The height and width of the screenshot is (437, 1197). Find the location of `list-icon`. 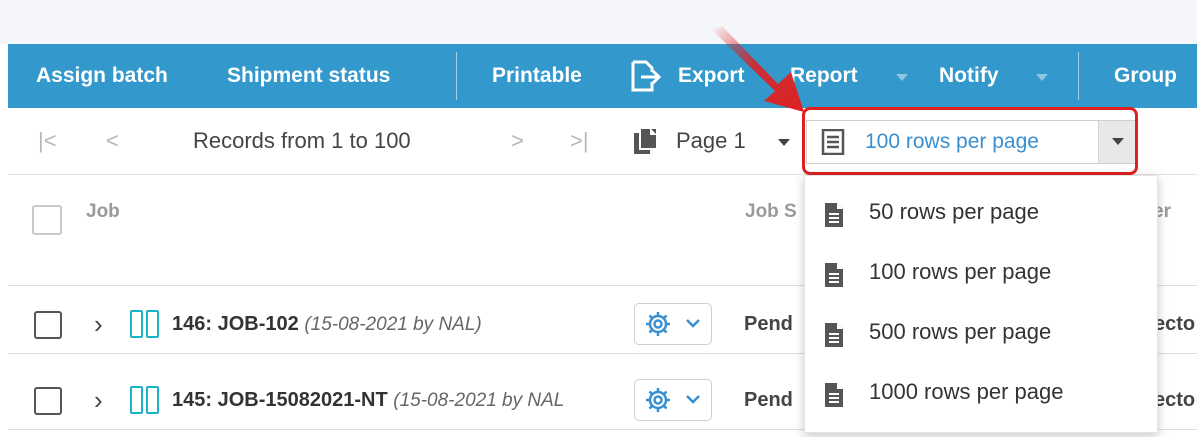

list-icon is located at coordinates (833, 144).